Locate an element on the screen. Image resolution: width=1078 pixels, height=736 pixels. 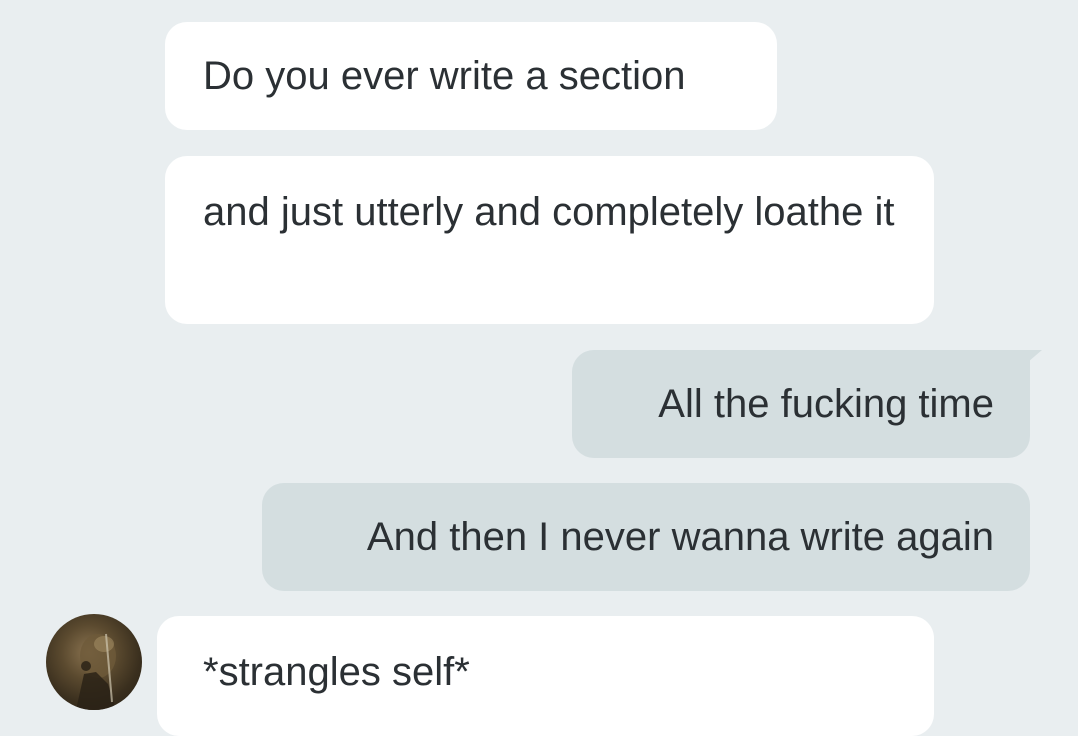
message-text: And then I never wanna write again is located at coordinates (680, 537).